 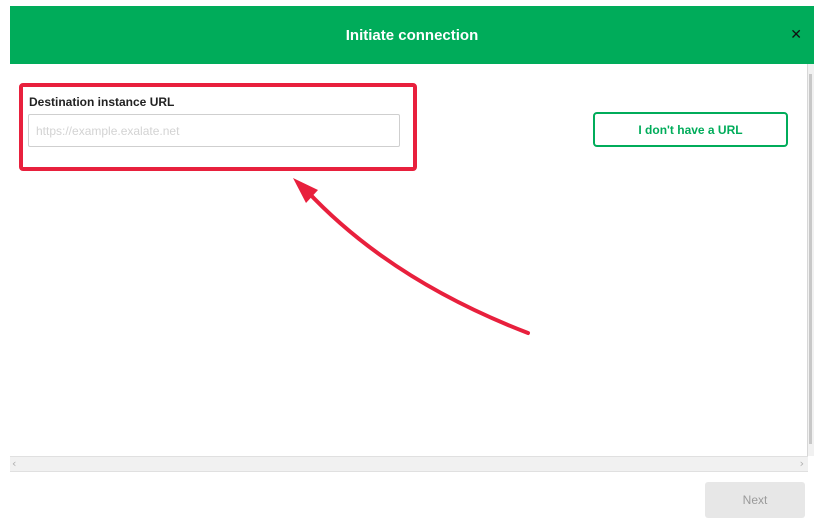 I want to click on destination-url-label: Destination instance URL, so click(x=102, y=102).